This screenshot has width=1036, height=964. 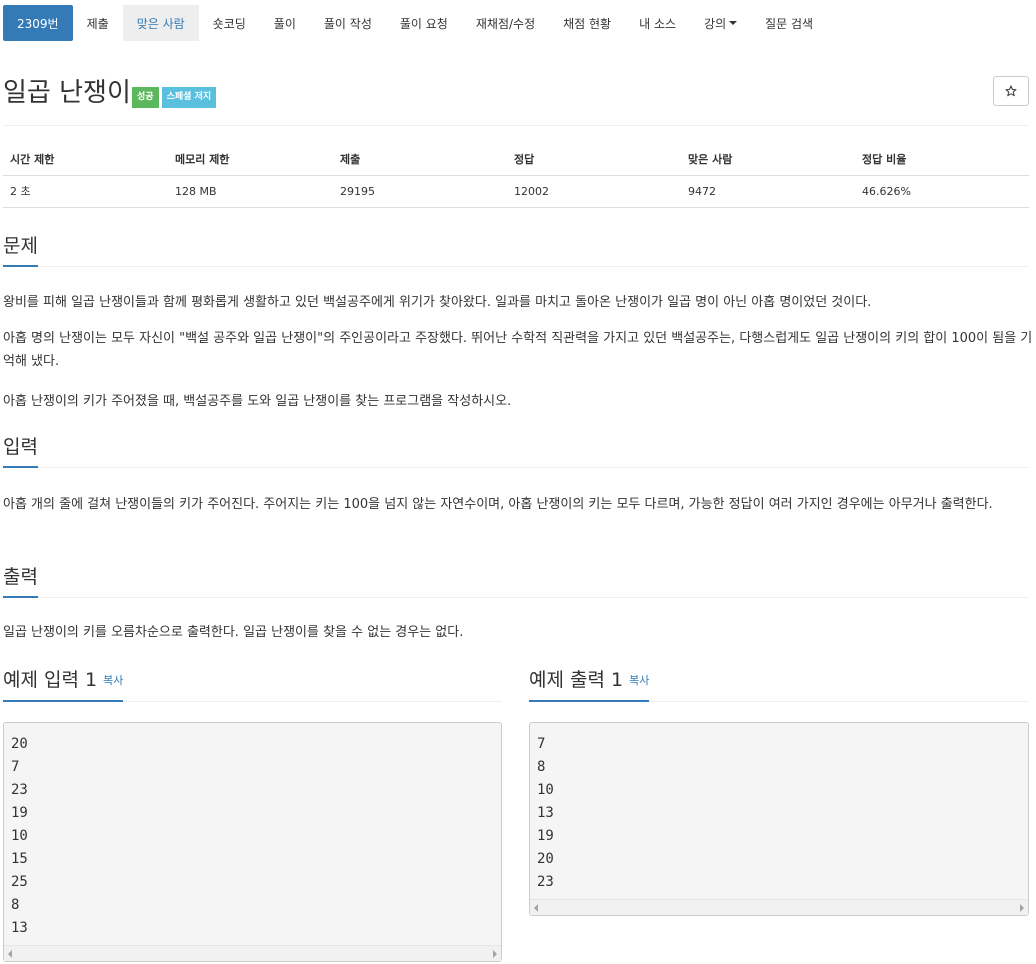 What do you see at coordinates (545, 859) in the screenshot?
I see `sample-output-line: 20` at bounding box center [545, 859].